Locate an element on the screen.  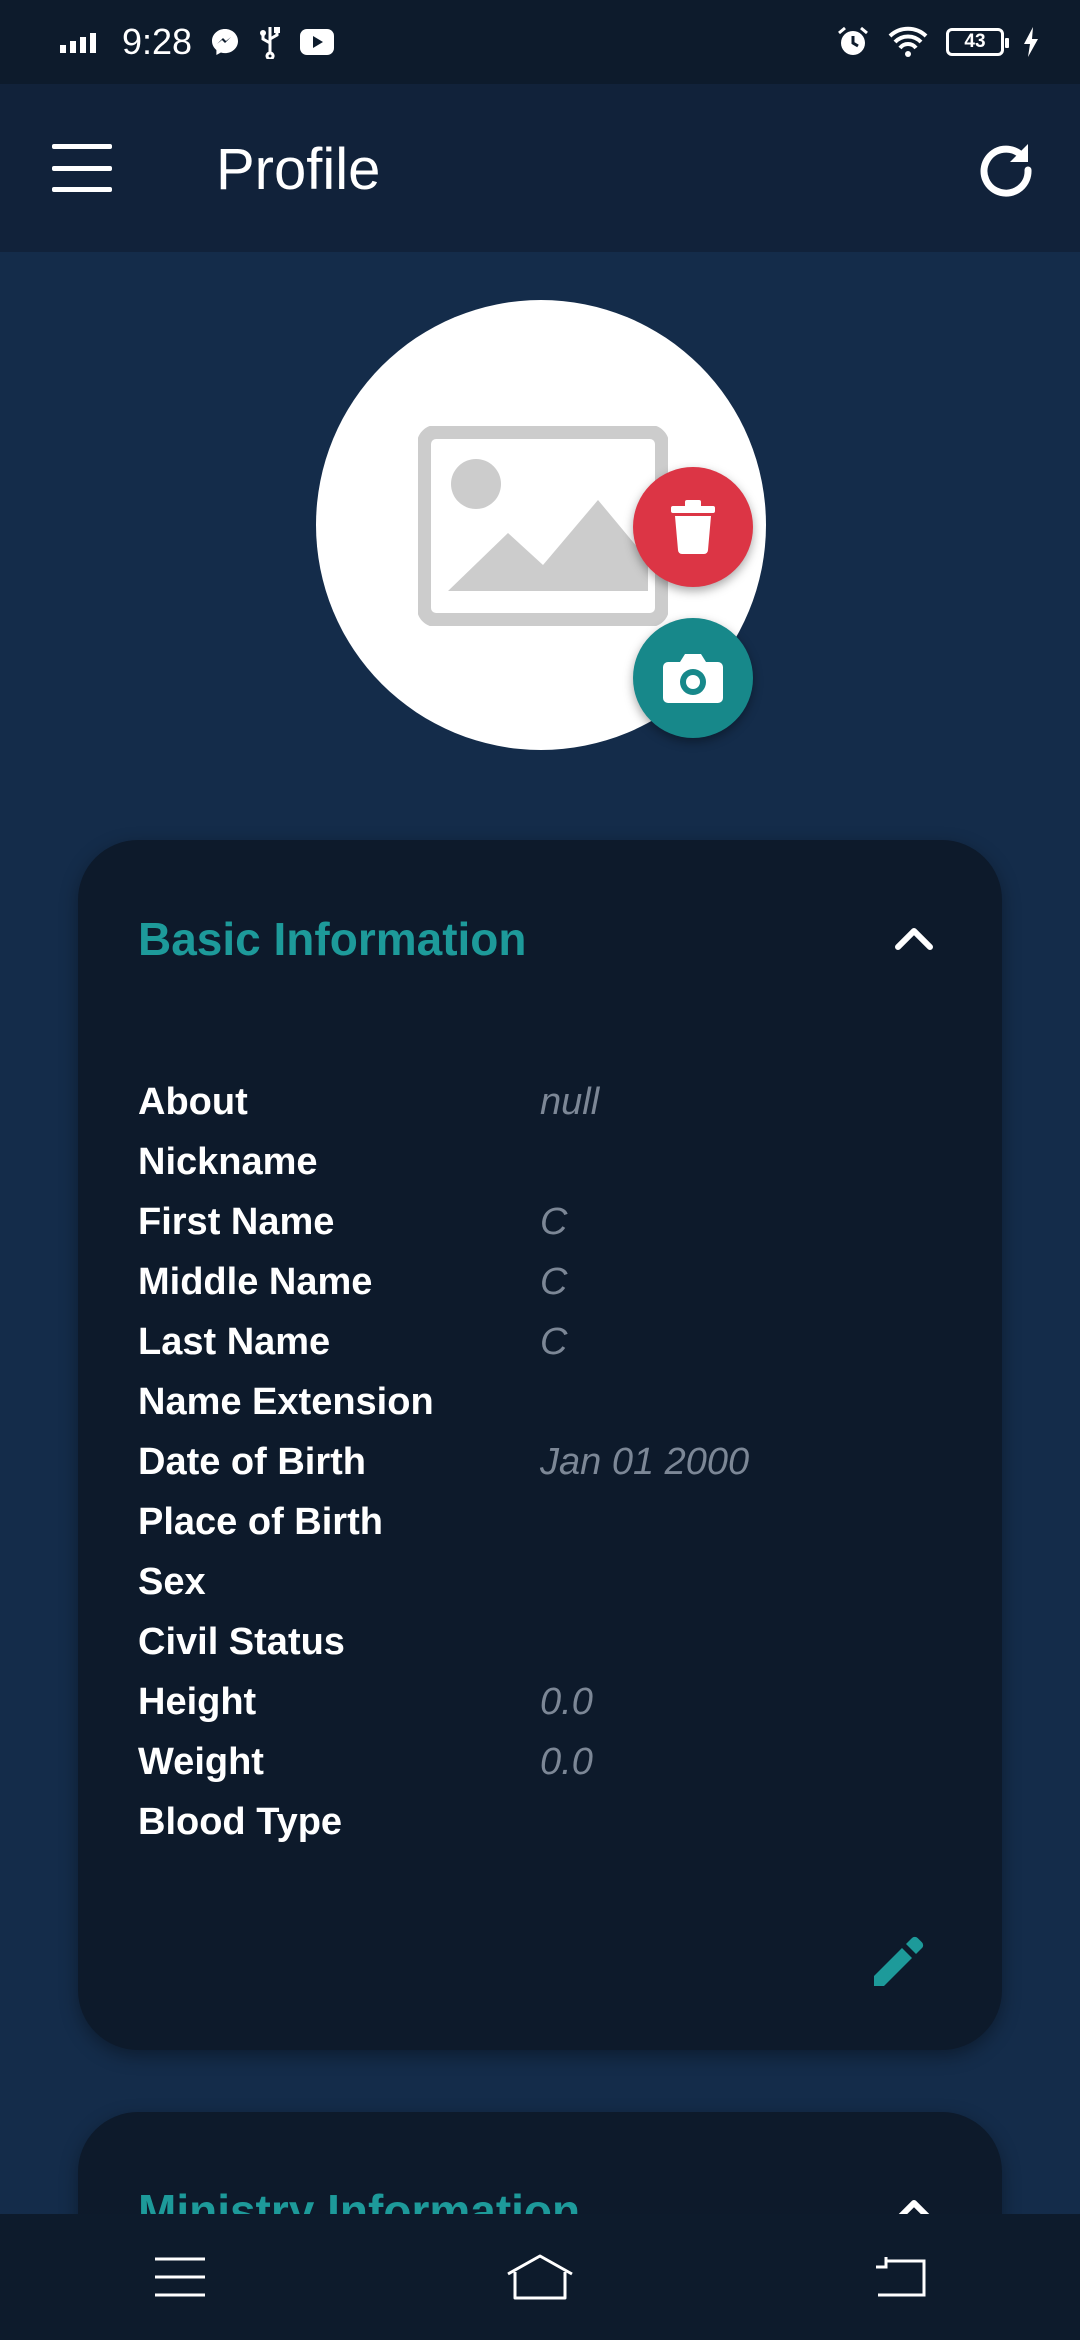
info-label: Place of Birth is located at coordinates (260, 1521).